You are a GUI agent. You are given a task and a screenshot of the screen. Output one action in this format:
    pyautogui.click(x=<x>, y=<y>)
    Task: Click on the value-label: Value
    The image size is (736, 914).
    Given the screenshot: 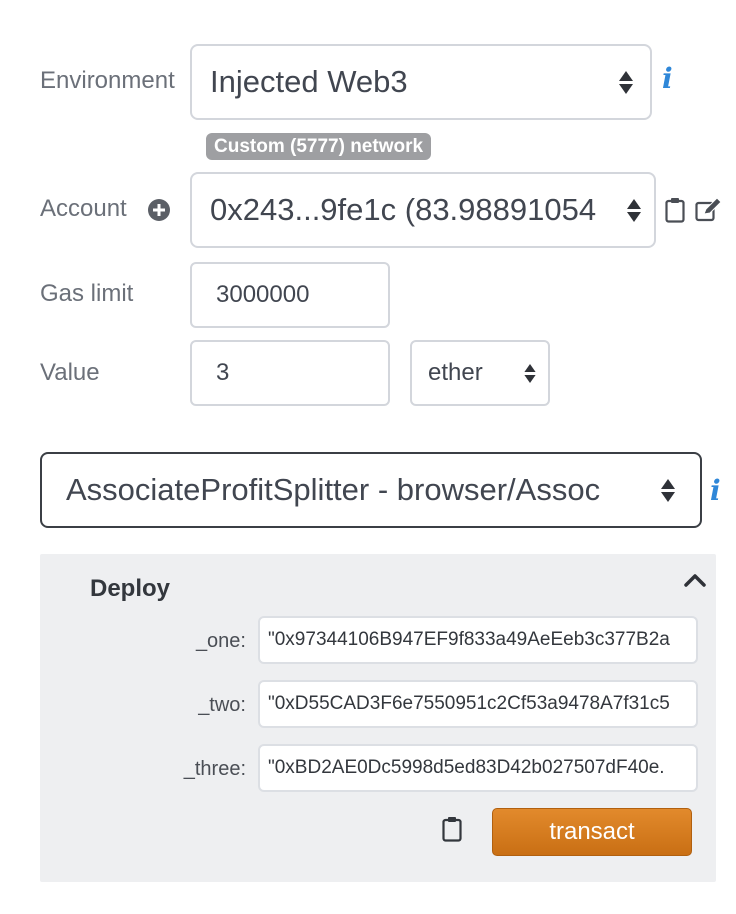 What is the action you would take?
    pyautogui.click(x=70, y=372)
    